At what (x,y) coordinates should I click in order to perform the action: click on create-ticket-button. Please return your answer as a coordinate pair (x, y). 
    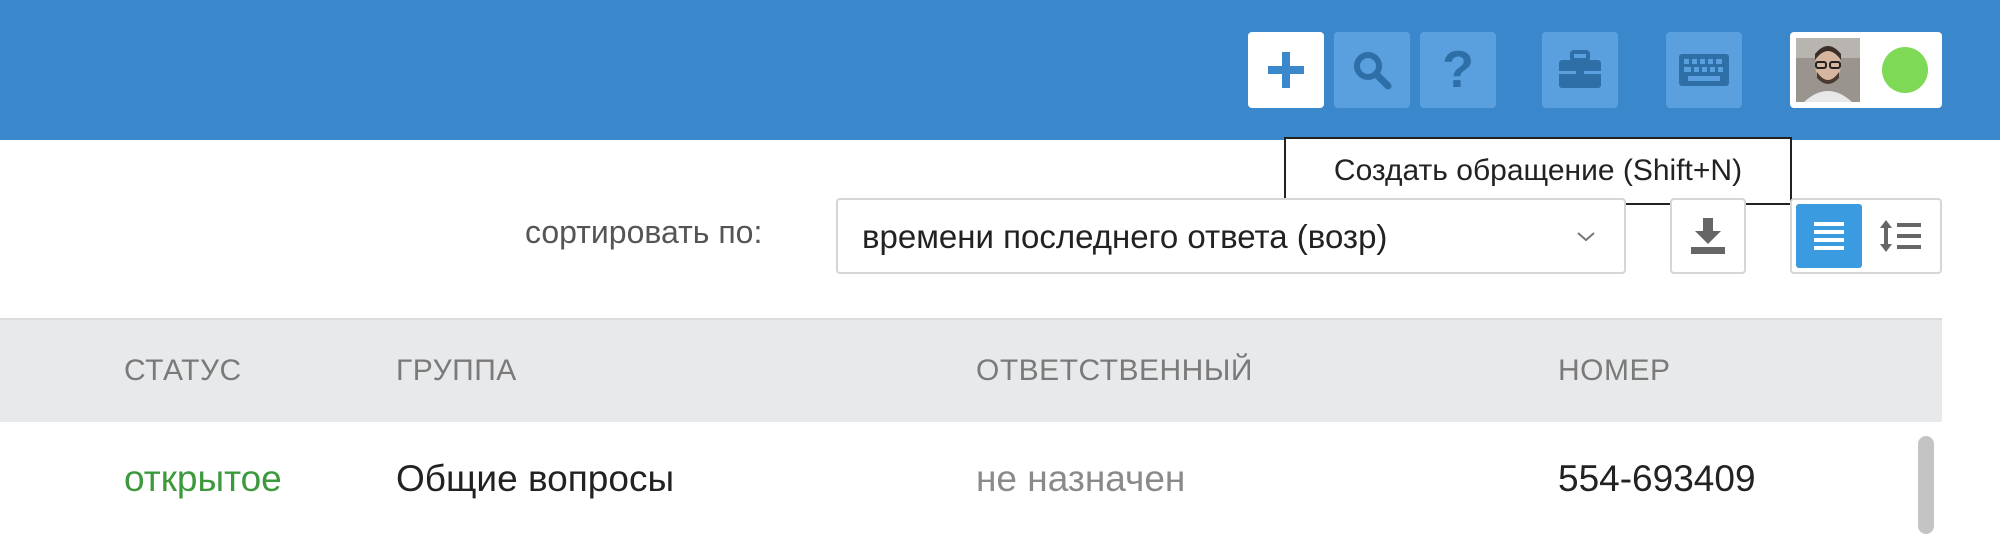
    Looking at the image, I should click on (1286, 70).